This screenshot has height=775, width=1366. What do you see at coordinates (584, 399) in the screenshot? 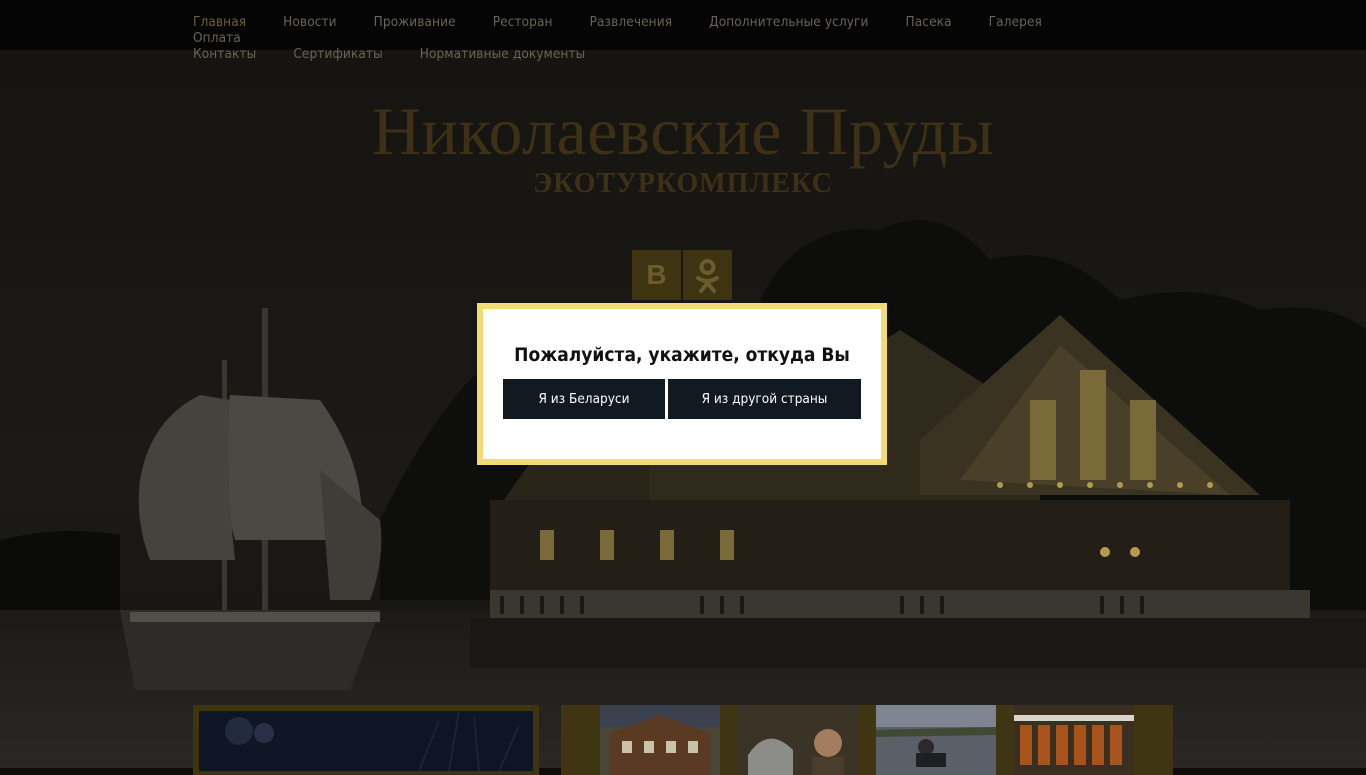
I see `from-belarus-button: Я из Беларуси` at bounding box center [584, 399].